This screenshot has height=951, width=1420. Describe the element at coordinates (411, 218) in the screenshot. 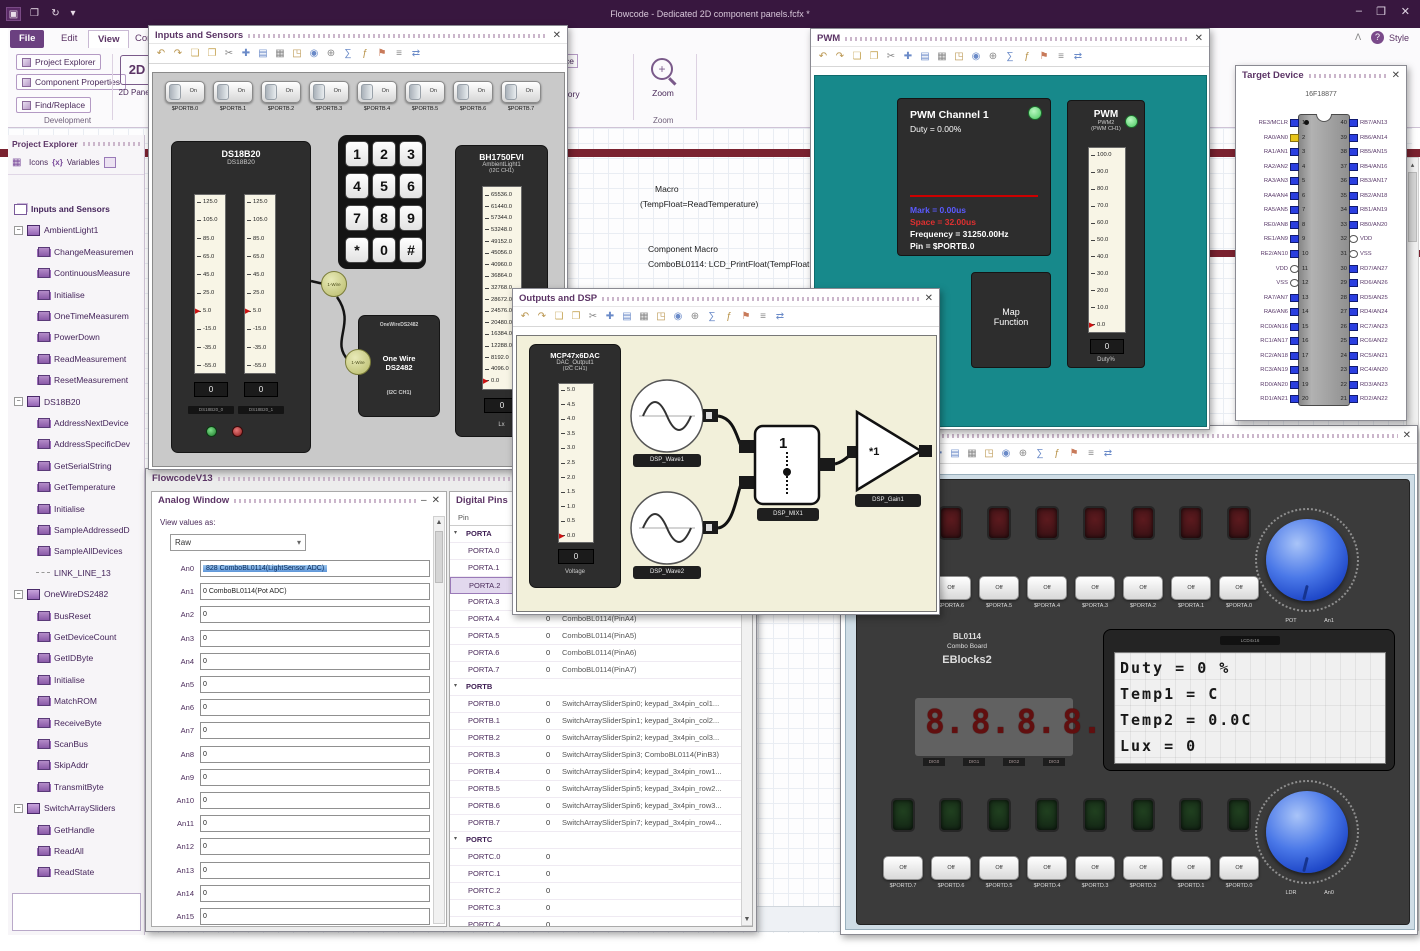

I see `keypad-key-9: 9` at that location.